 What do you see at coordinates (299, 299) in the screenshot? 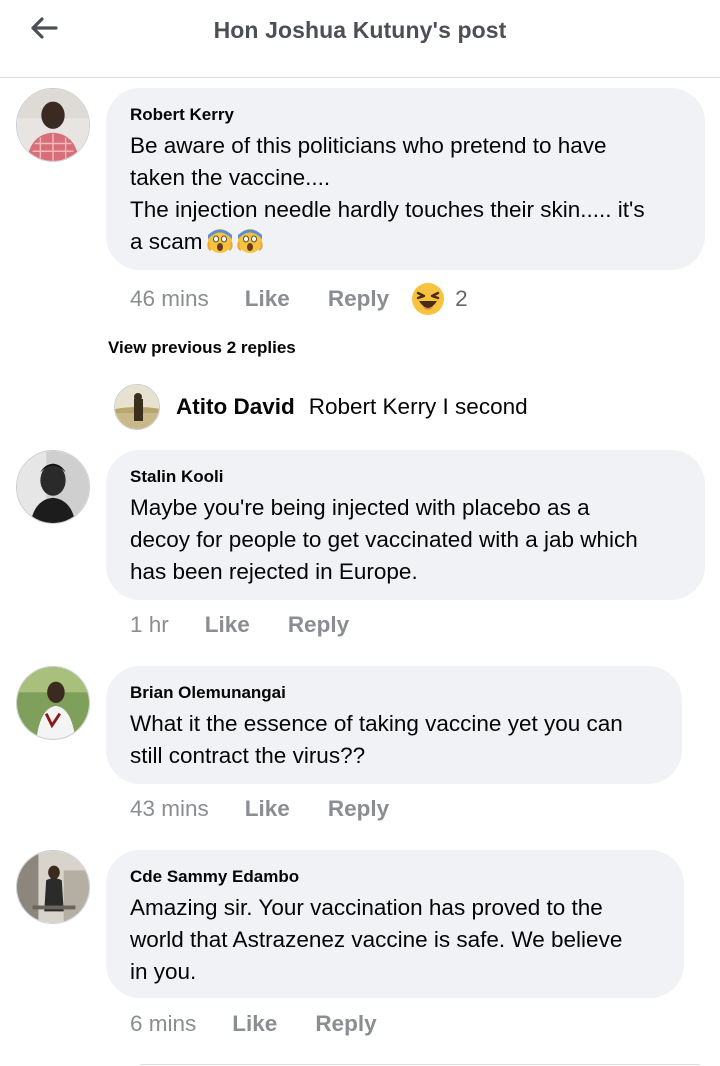
I see `comment-actions: 46 mins Like Reply 2` at bounding box center [299, 299].